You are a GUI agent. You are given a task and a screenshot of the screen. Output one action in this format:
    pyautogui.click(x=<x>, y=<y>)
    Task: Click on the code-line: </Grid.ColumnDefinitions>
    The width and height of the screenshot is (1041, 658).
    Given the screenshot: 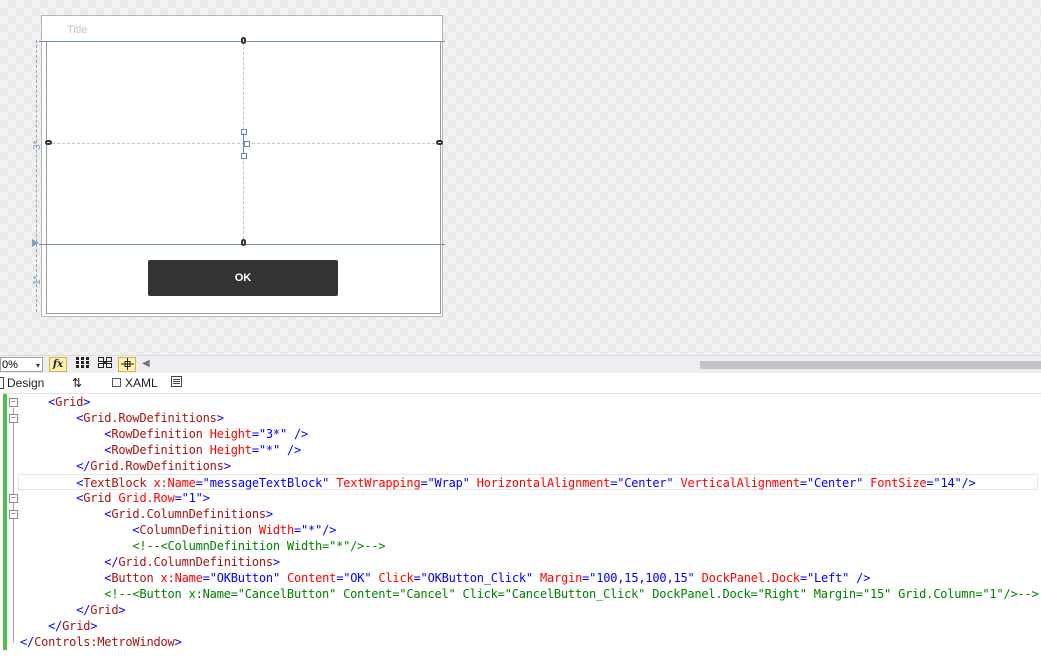 What is the action you would take?
    pyautogui.click(x=150, y=562)
    